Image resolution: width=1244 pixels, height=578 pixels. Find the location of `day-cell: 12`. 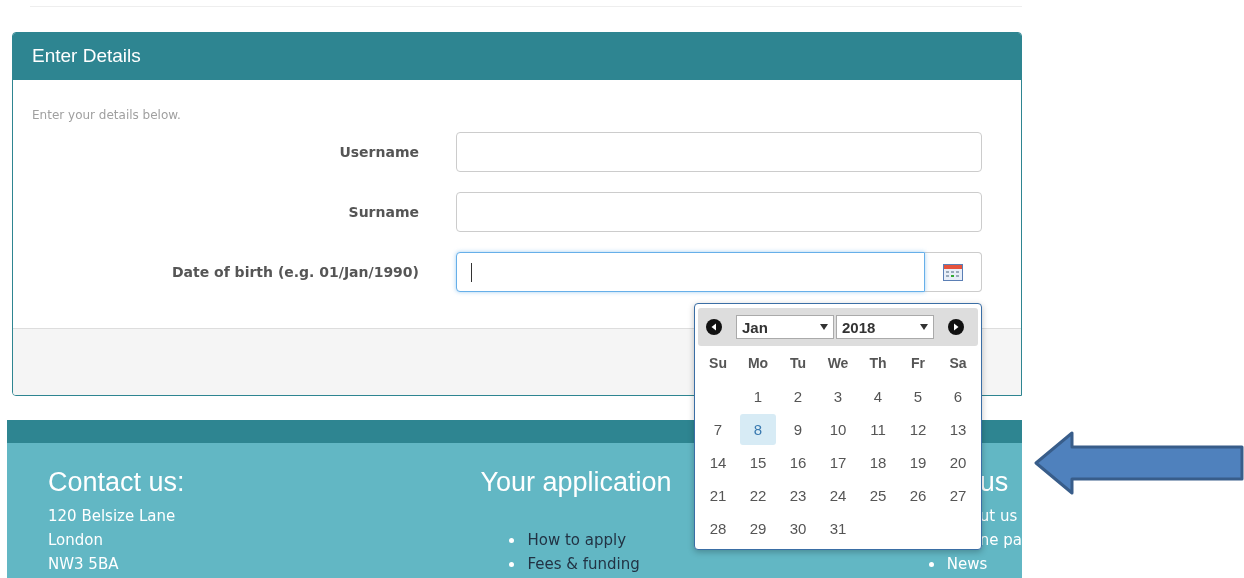

day-cell: 12 is located at coordinates (918, 429).